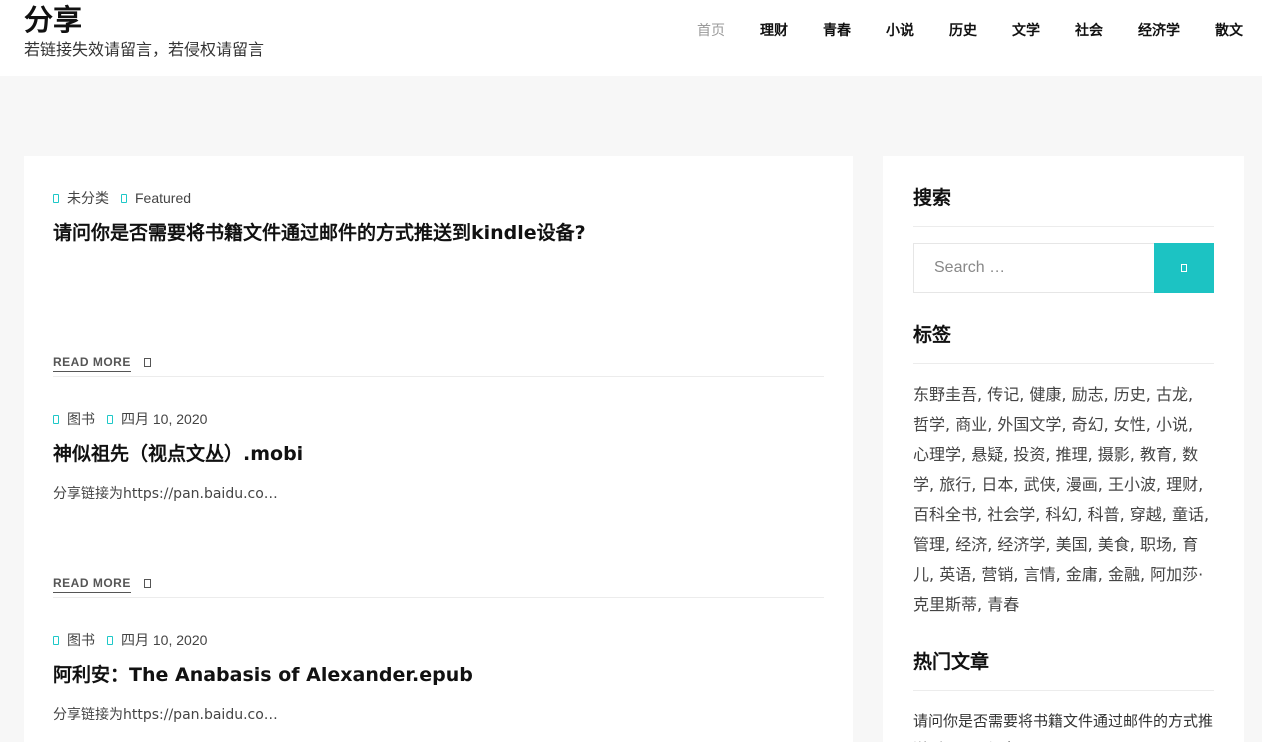 The image size is (1262, 742). Describe the element at coordinates (1124, 574) in the screenshot. I see `tag-link: 金融` at that location.